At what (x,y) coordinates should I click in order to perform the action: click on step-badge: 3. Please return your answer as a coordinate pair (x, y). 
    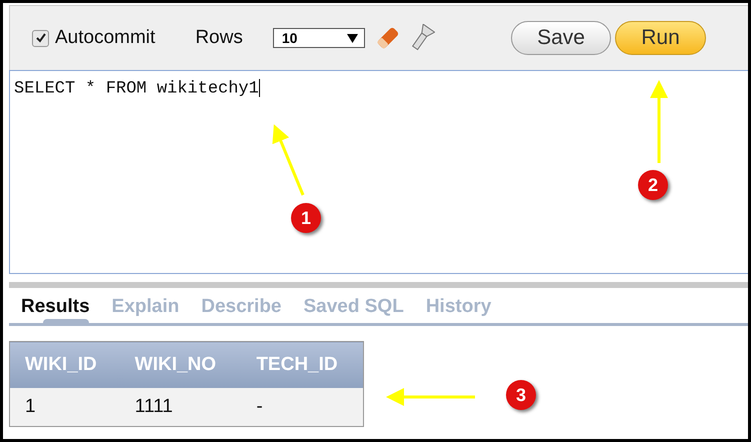
    Looking at the image, I should click on (521, 395).